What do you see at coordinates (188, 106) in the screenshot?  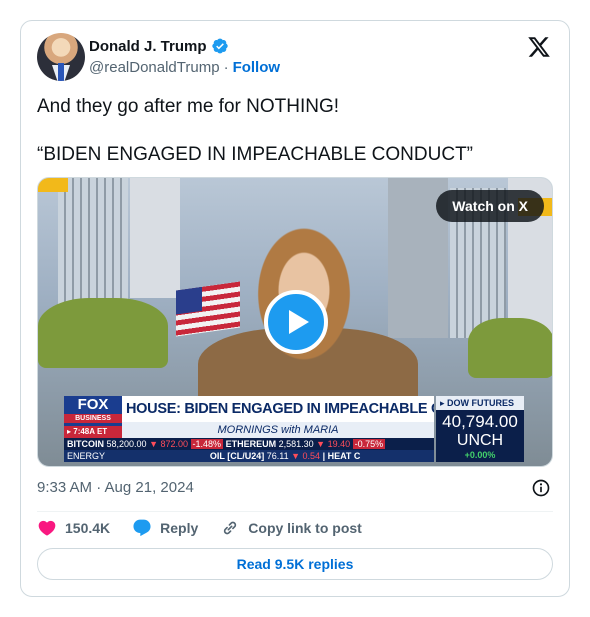 I see `tweet-text-line-1: And they go after me for NOTHING!` at bounding box center [188, 106].